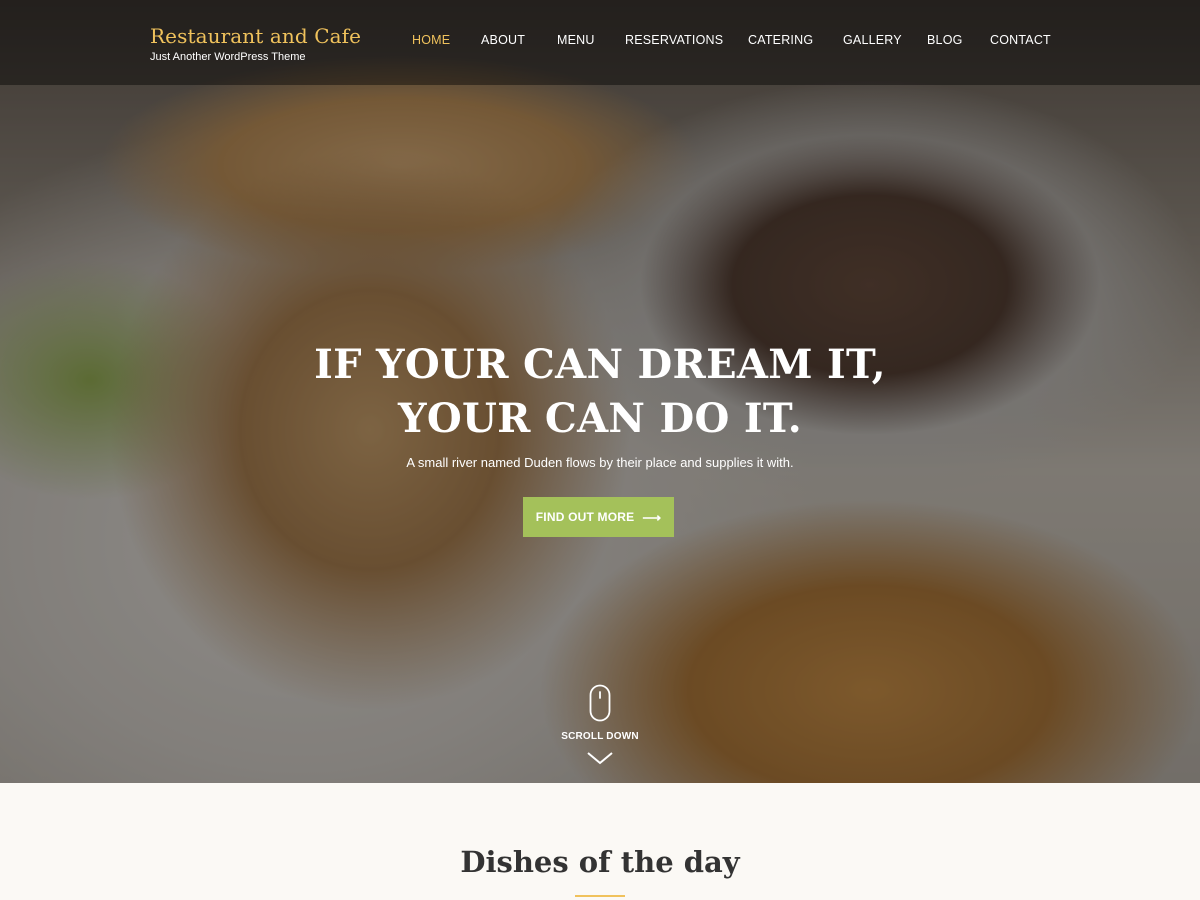  Describe the element at coordinates (674, 40) in the screenshot. I see `nav-item-reservations: RESERVATIONS` at that location.